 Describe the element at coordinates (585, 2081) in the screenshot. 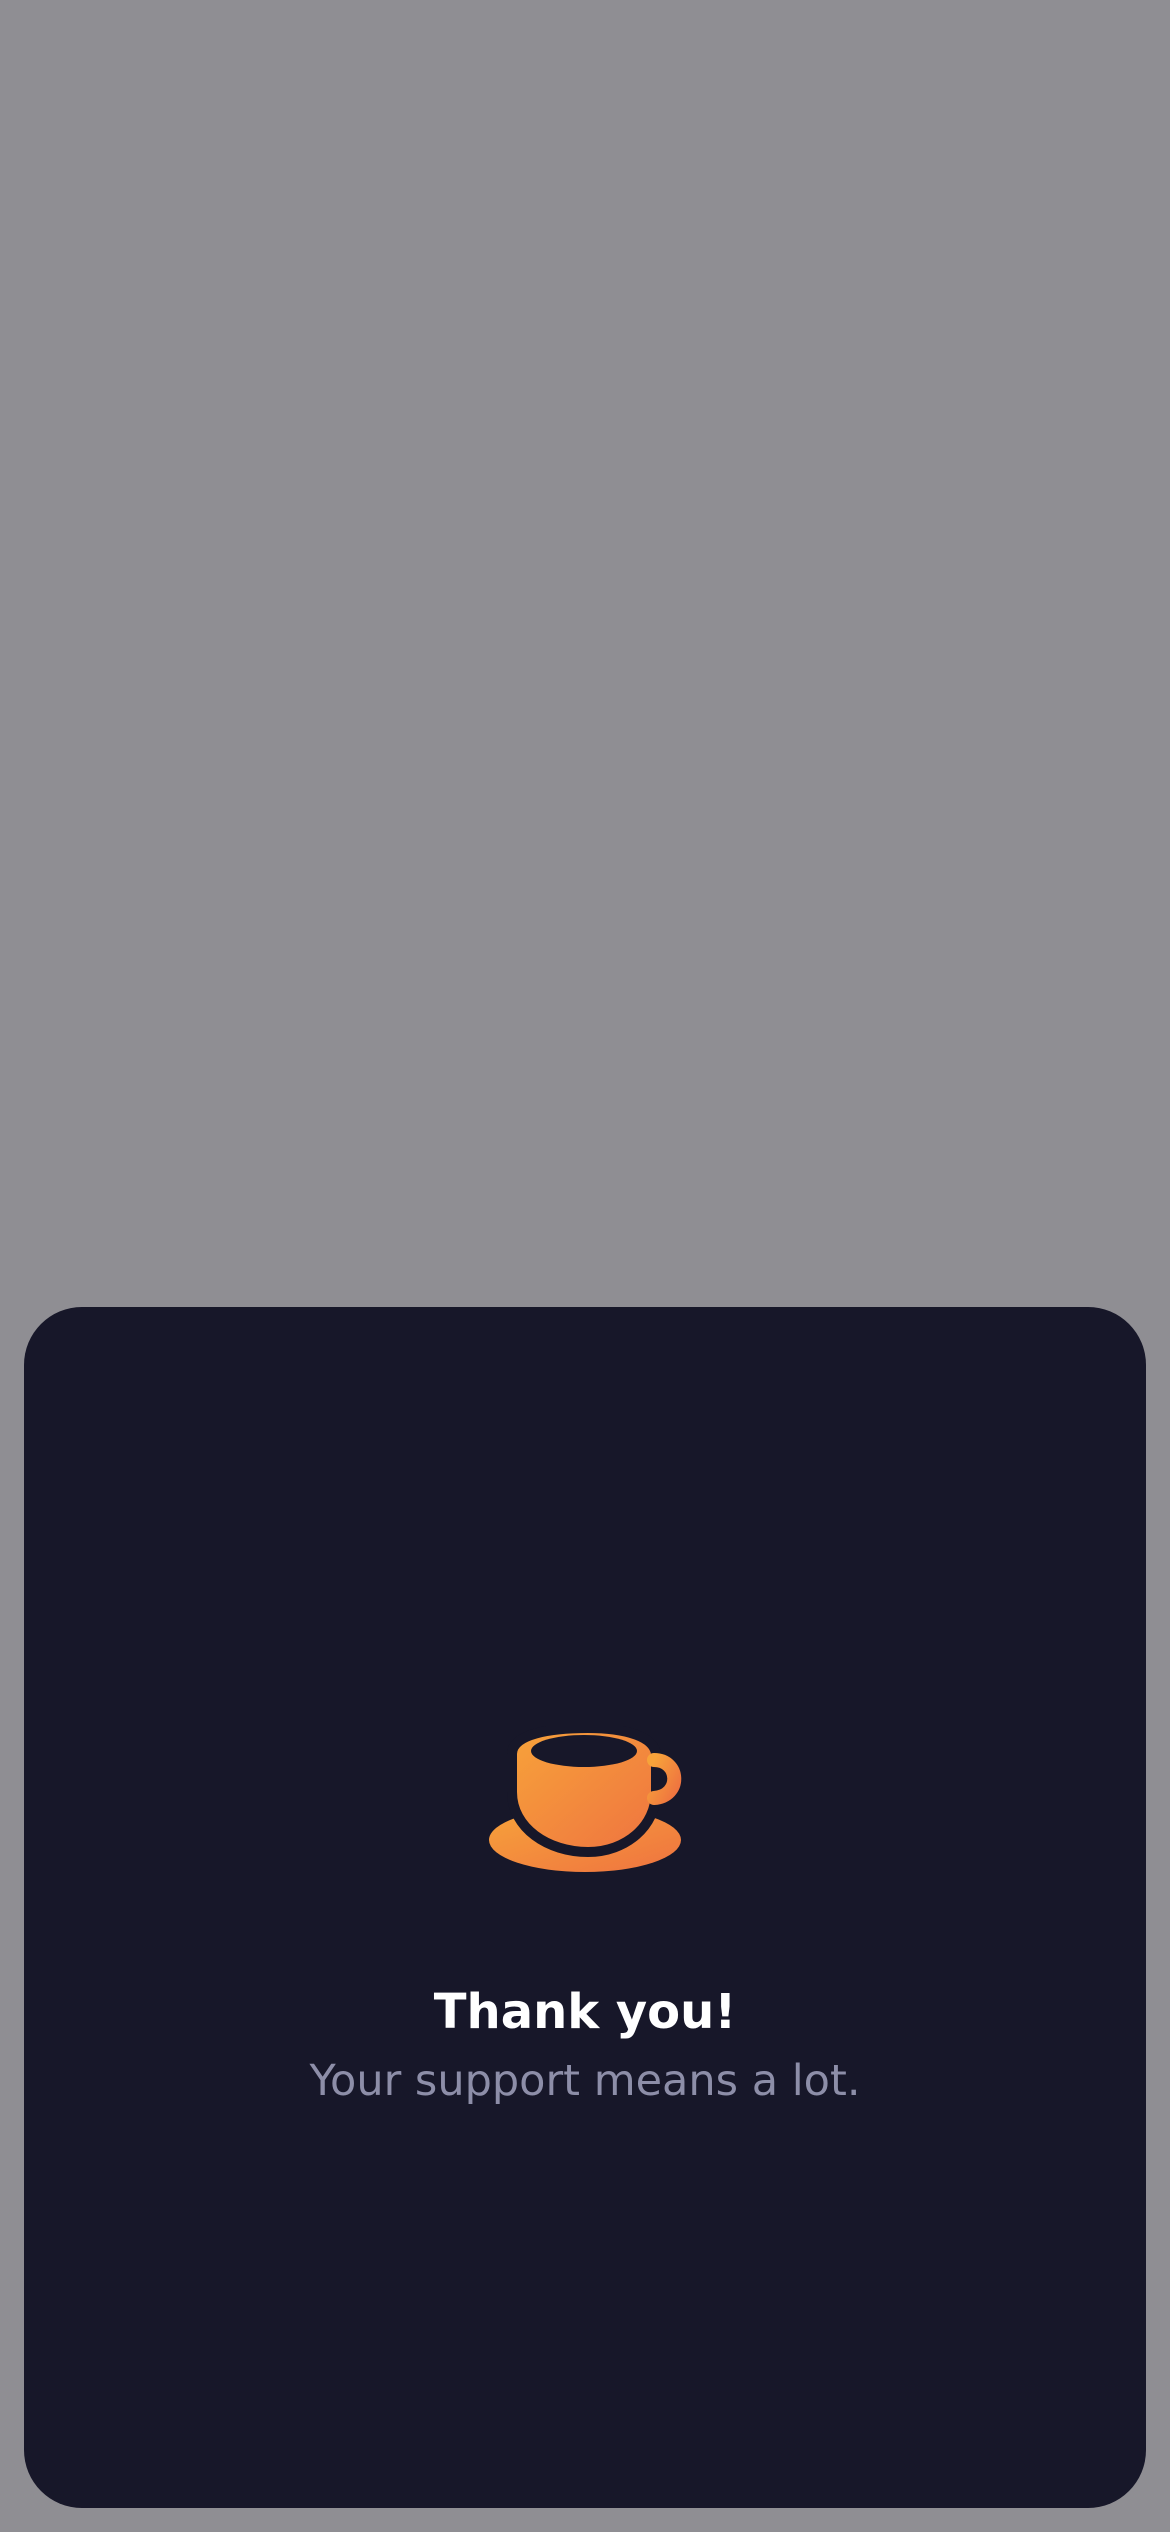

I see `support-message: Your support means a lot.` at that location.